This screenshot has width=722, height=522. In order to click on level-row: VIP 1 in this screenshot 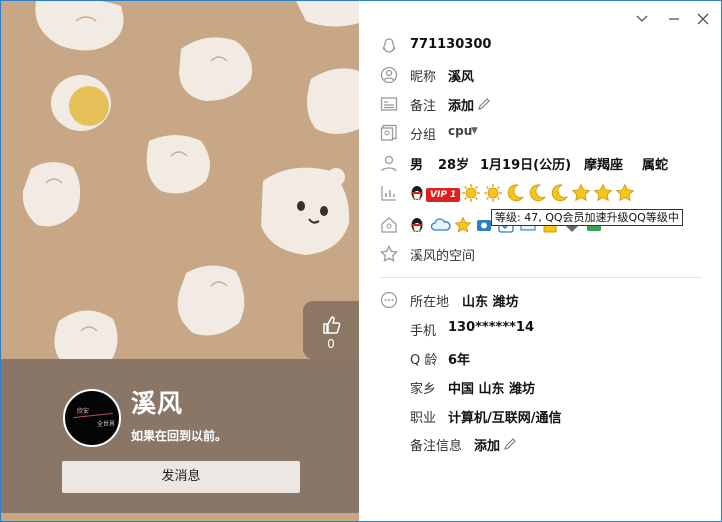, I will do `click(540, 193)`.